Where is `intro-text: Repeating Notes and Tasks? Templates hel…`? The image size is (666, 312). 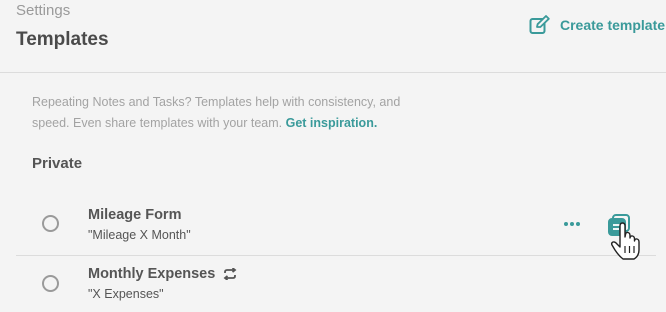
intro-text: Repeating Notes and Tasks? Templates hel… is located at coordinates (232, 113).